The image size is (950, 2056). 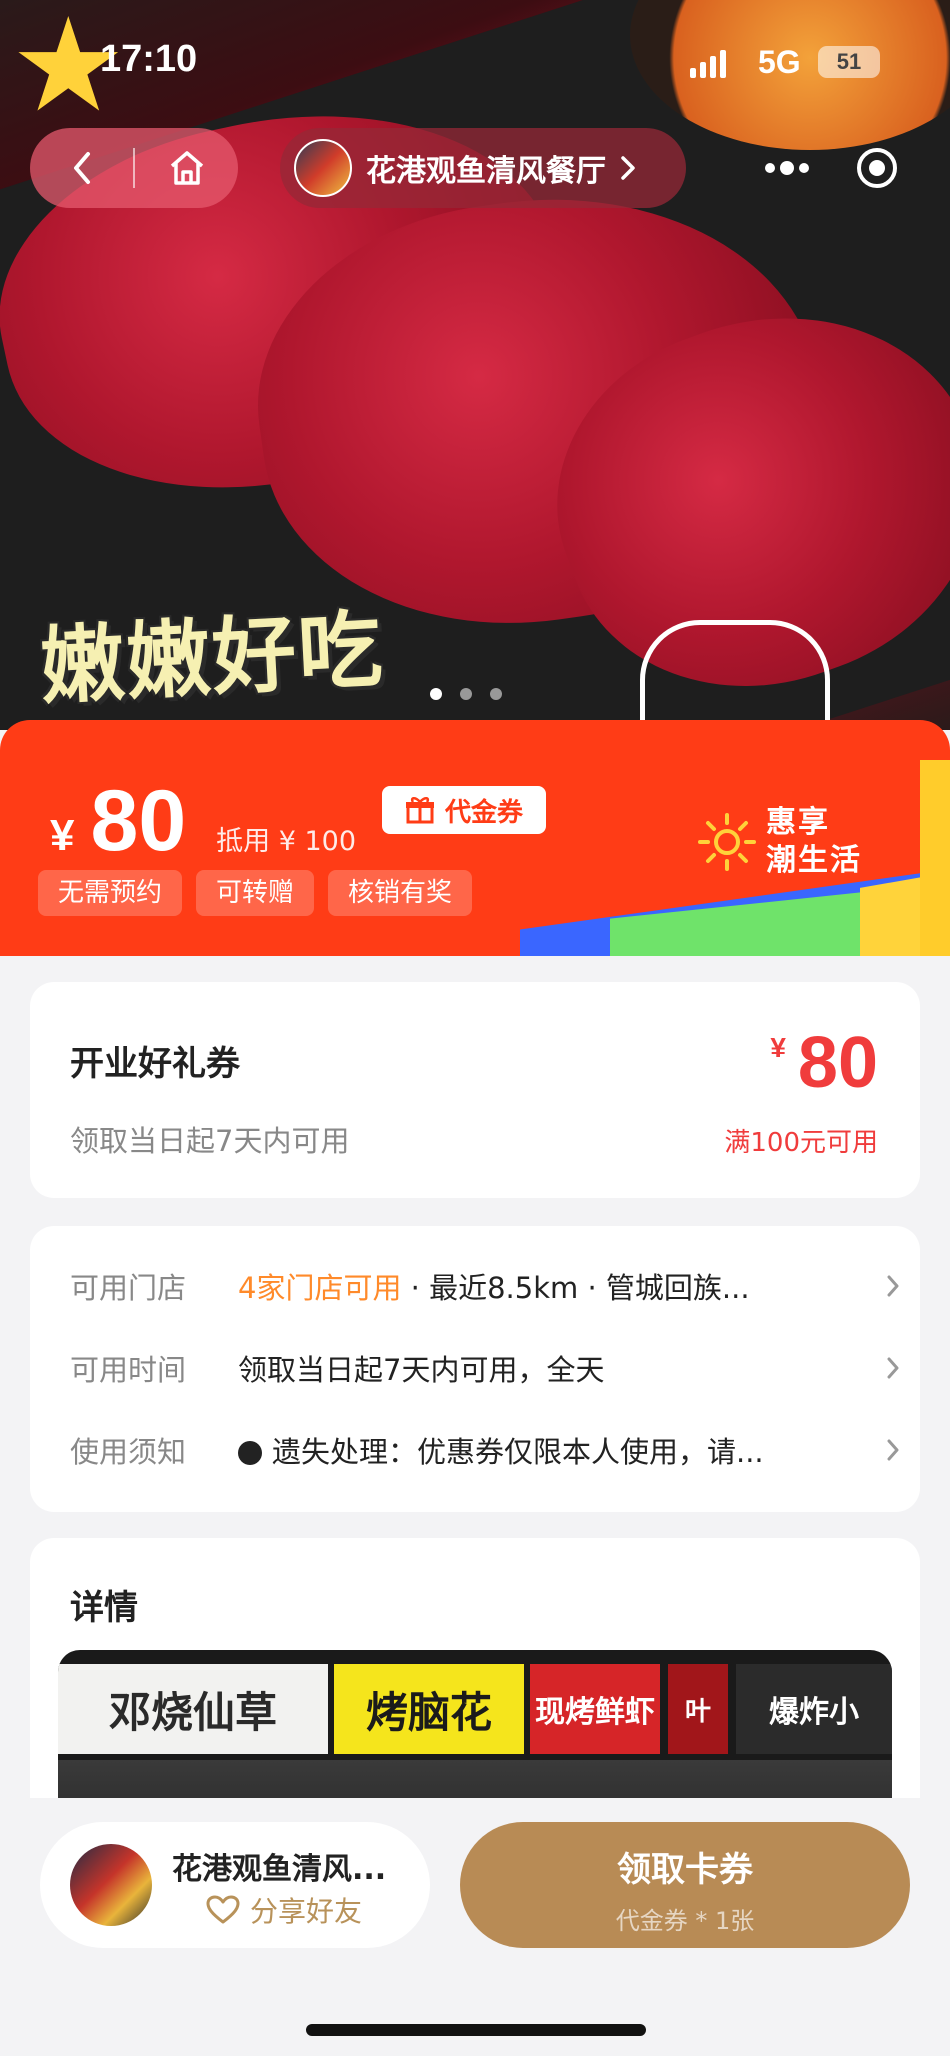 I want to click on bottom-action-bar: 花港观鱼清风... 分享好友 领取卡券 代金券 * 1张, so click(x=475, y=1927).